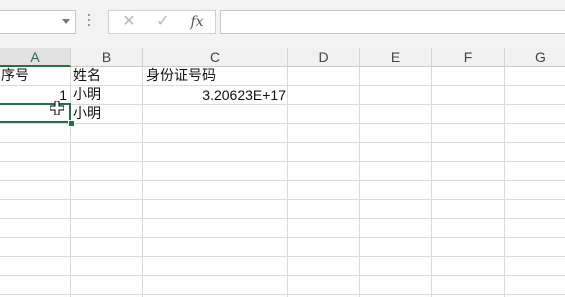  I want to click on column-header-g: G, so click(535, 57).